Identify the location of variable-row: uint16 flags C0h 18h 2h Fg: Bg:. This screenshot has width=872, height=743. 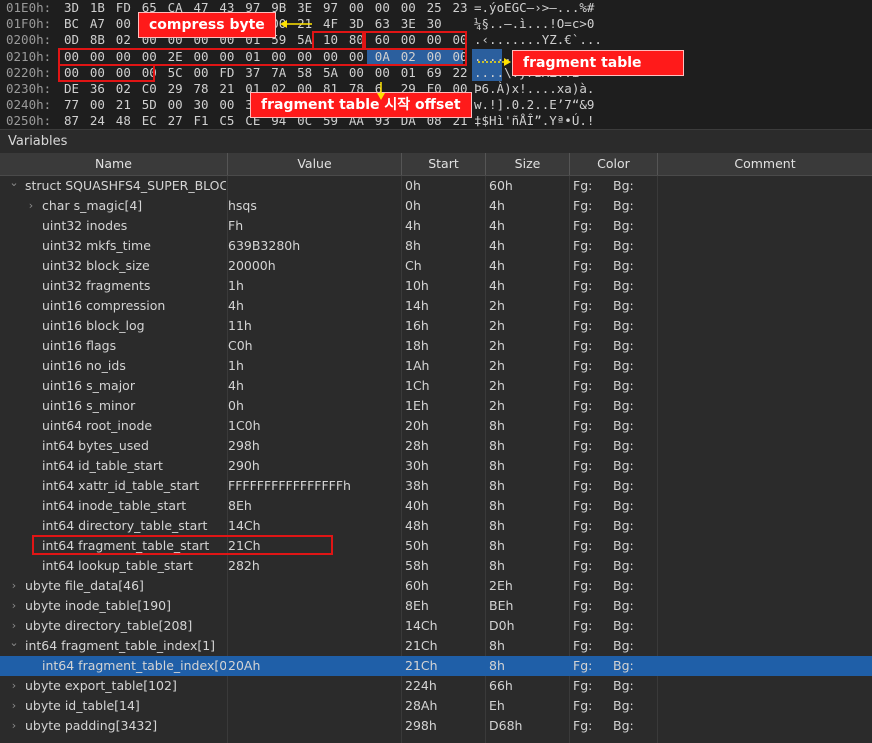
(436, 346).